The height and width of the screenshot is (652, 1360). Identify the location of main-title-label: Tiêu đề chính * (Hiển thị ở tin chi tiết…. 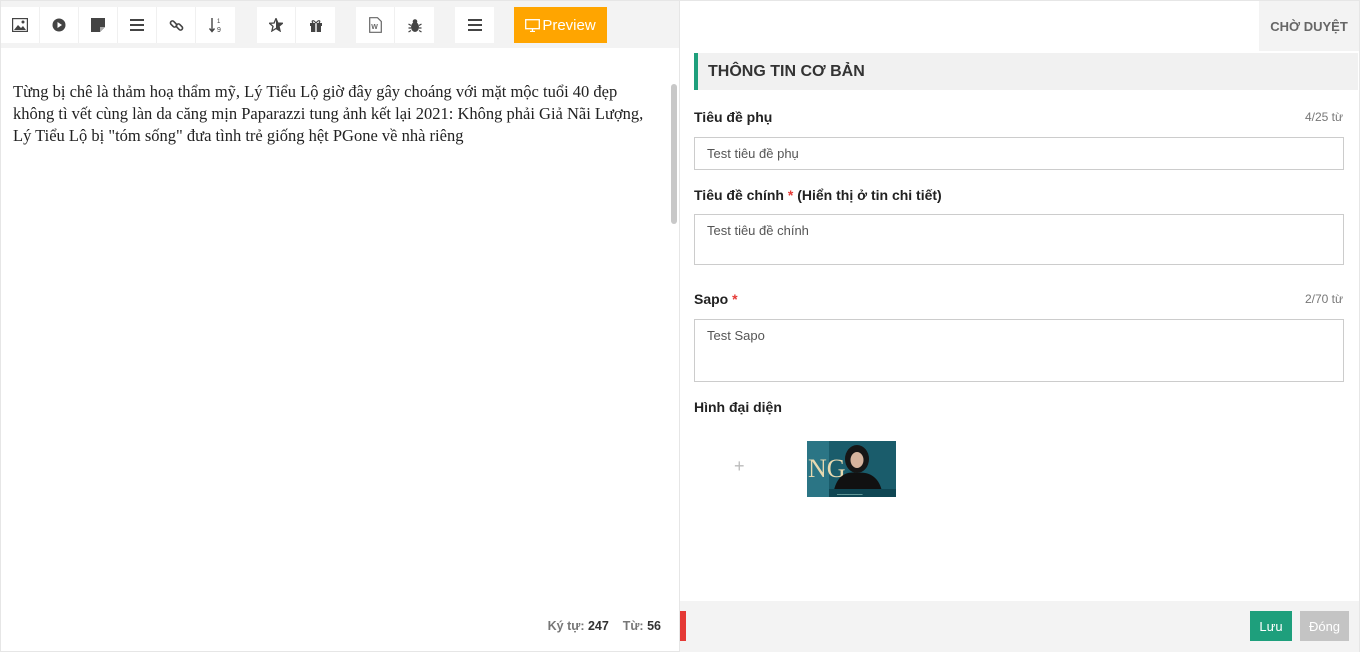
(818, 195).